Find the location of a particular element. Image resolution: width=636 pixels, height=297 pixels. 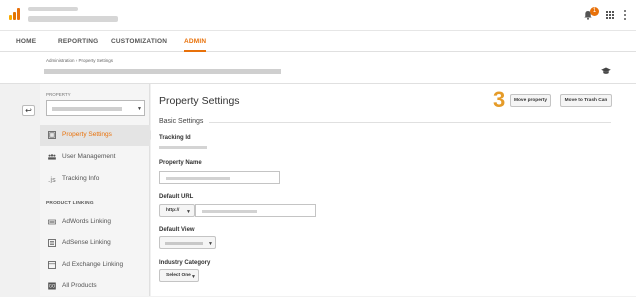

industry-category-label: Industry Category is located at coordinates (185, 263).